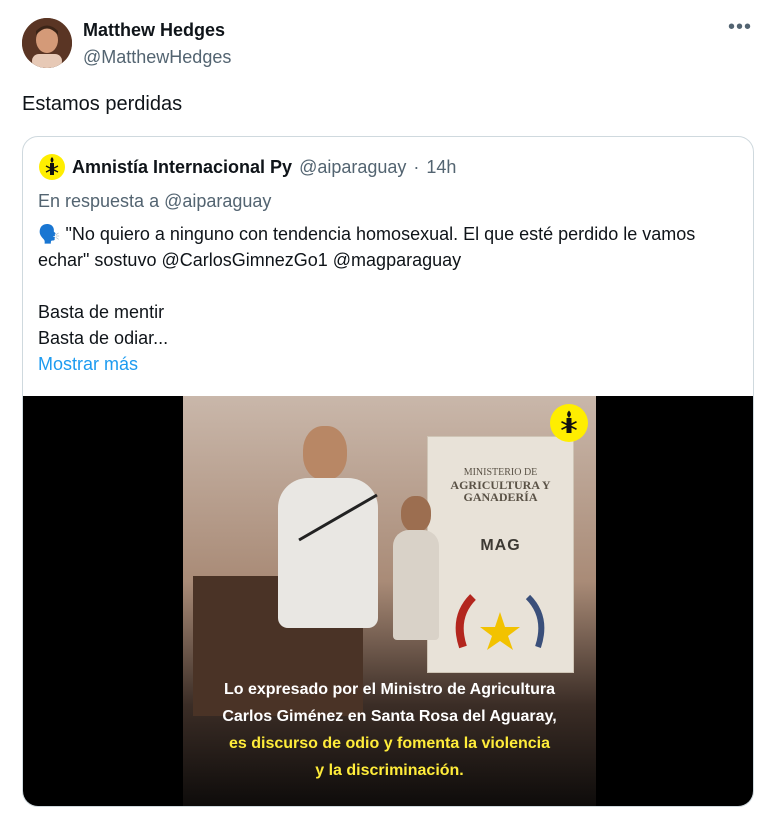  I want to click on tweet-text: Estamos perdidas, so click(102, 104).